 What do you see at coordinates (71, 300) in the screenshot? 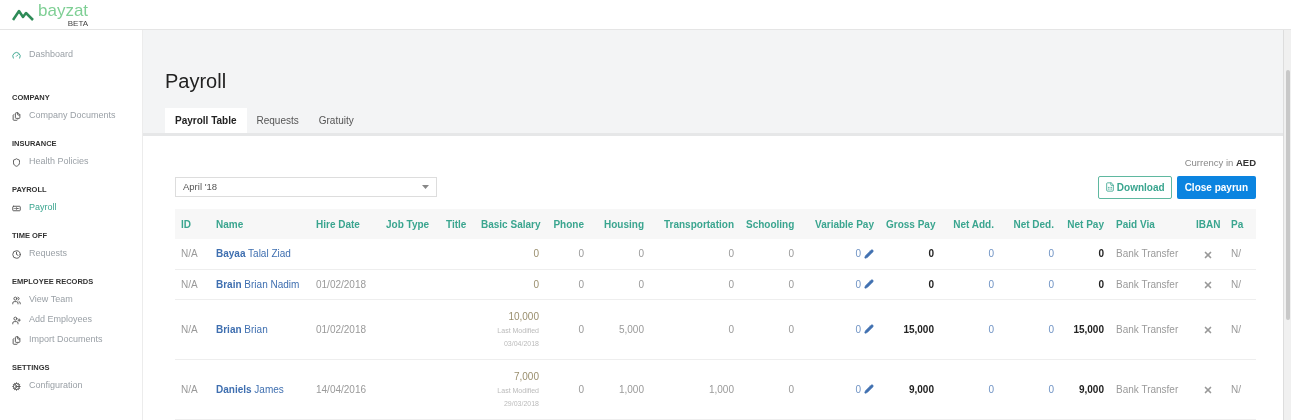
I see `sidebar-item: View Team` at bounding box center [71, 300].